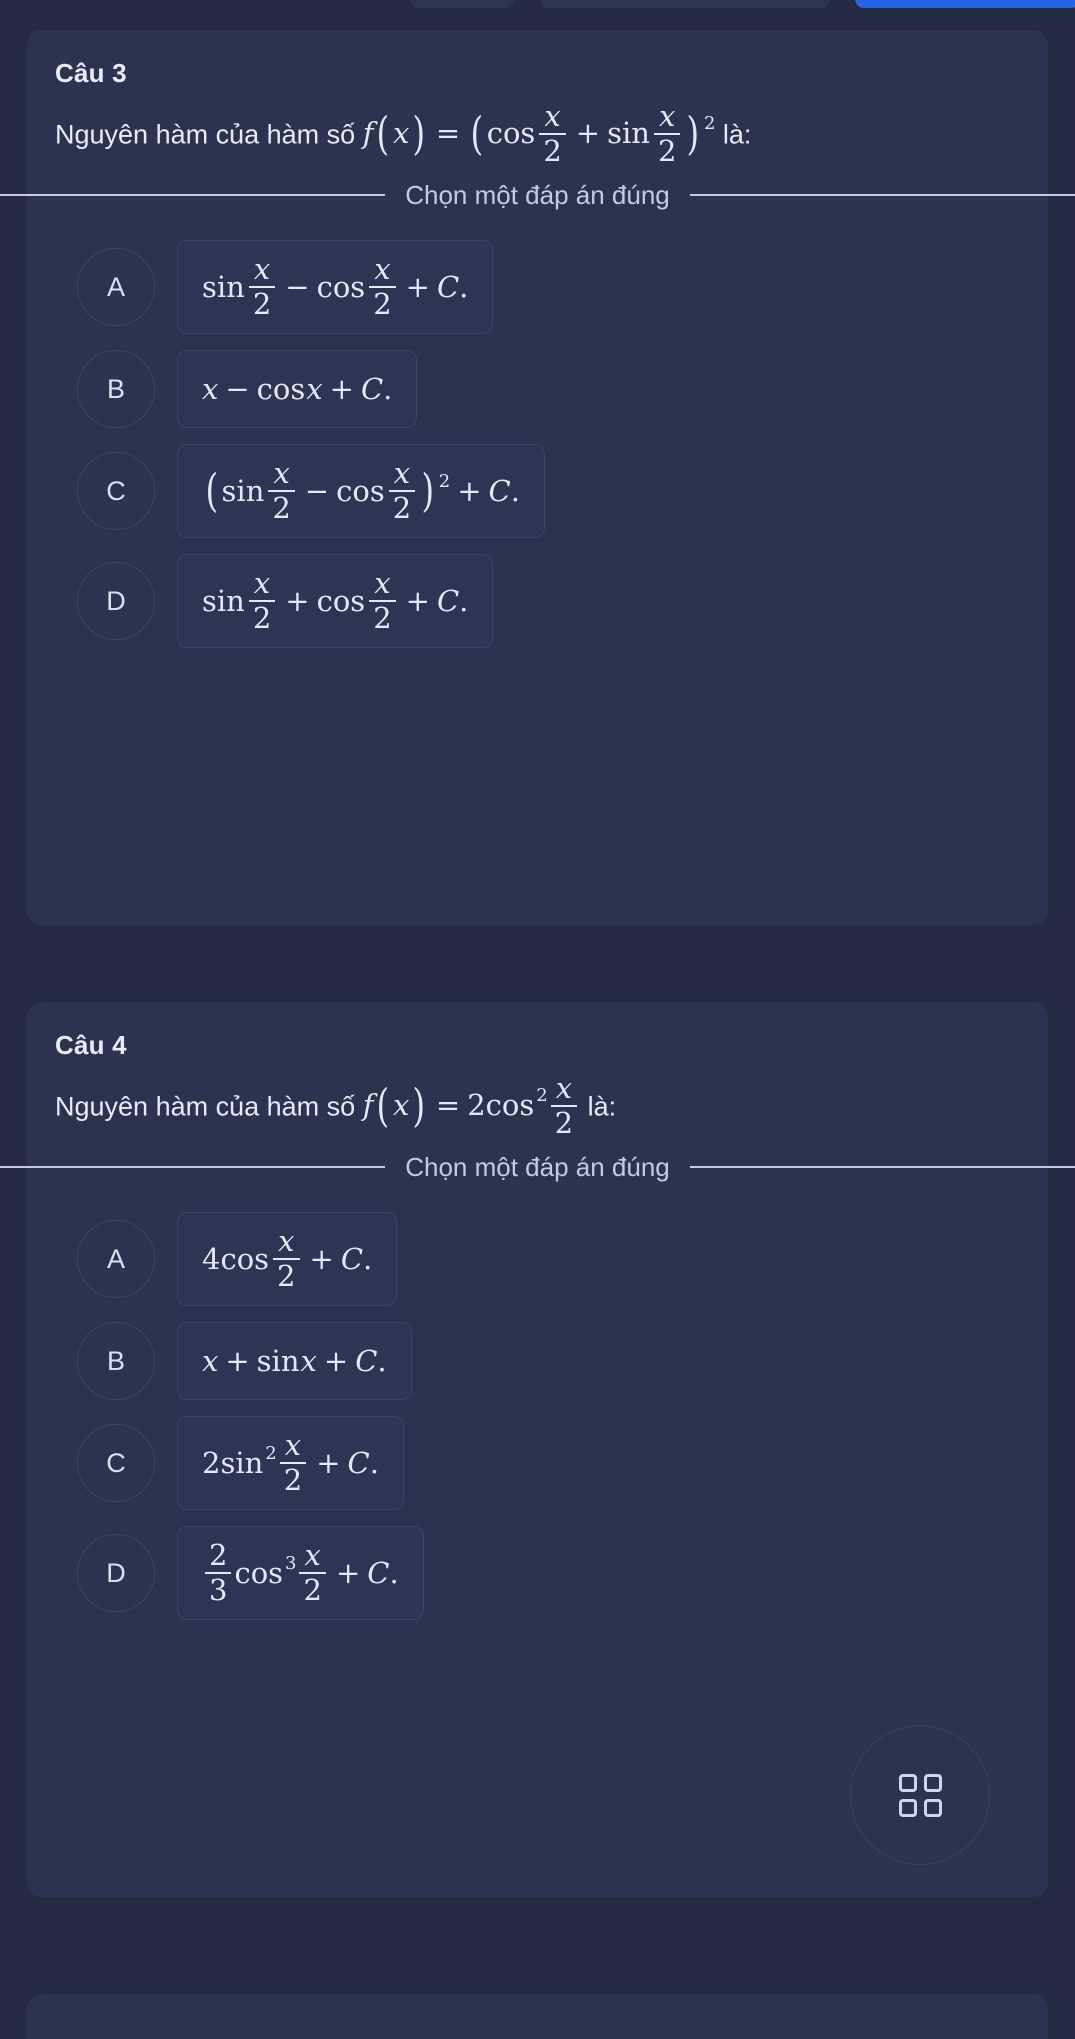  Describe the element at coordinates (537, 1259) in the screenshot. I see `option-a-4: A 4 cos x 2 + C.` at that location.